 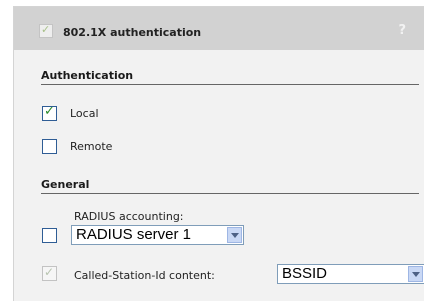 What do you see at coordinates (350, 274) in the screenshot?
I see `called-station-select: BSSID` at bounding box center [350, 274].